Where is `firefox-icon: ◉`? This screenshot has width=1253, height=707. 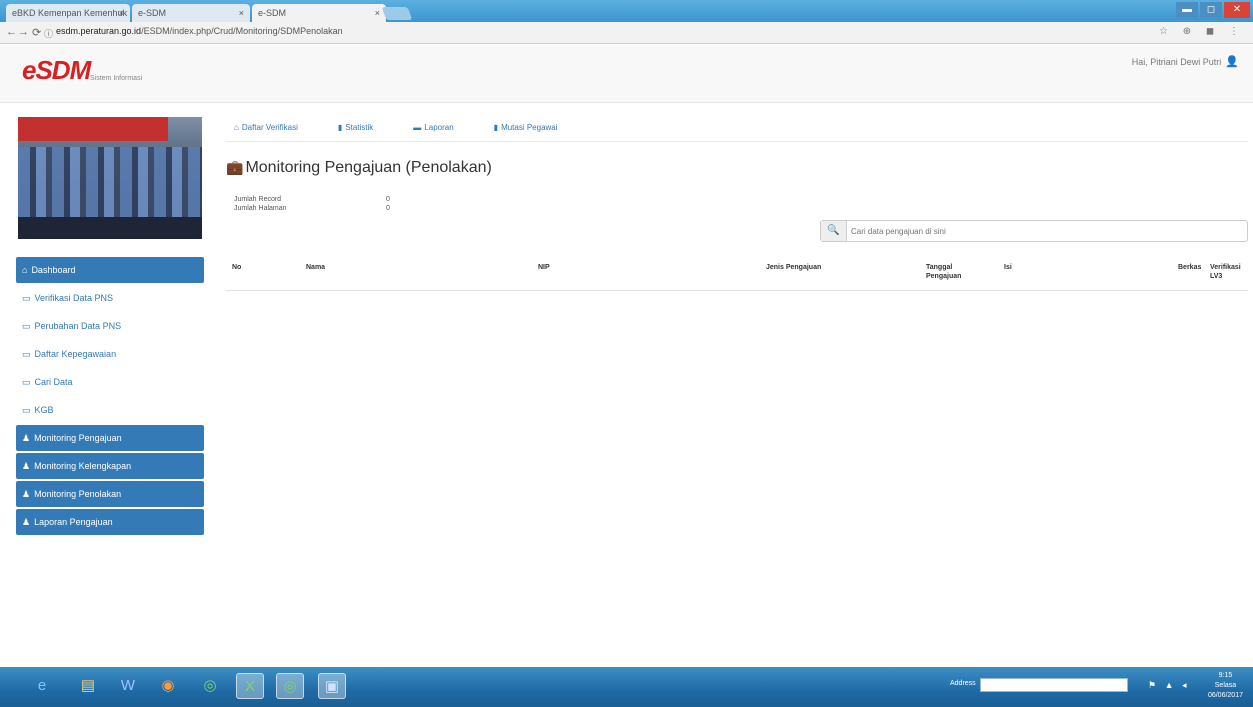
firefox-icon: ◉ is located at coordinates (168, 686).